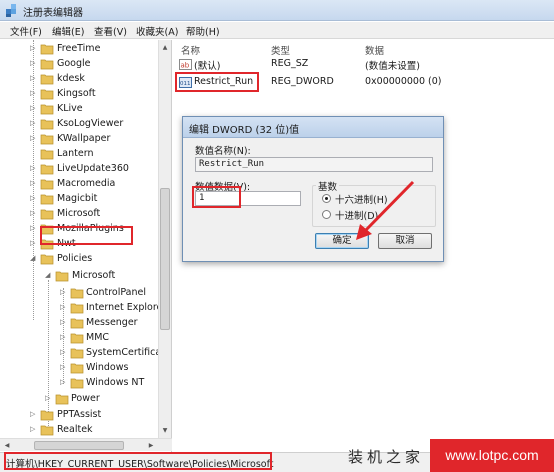  I want to click on scroll-thumb-horizontal, so click(79, 445).